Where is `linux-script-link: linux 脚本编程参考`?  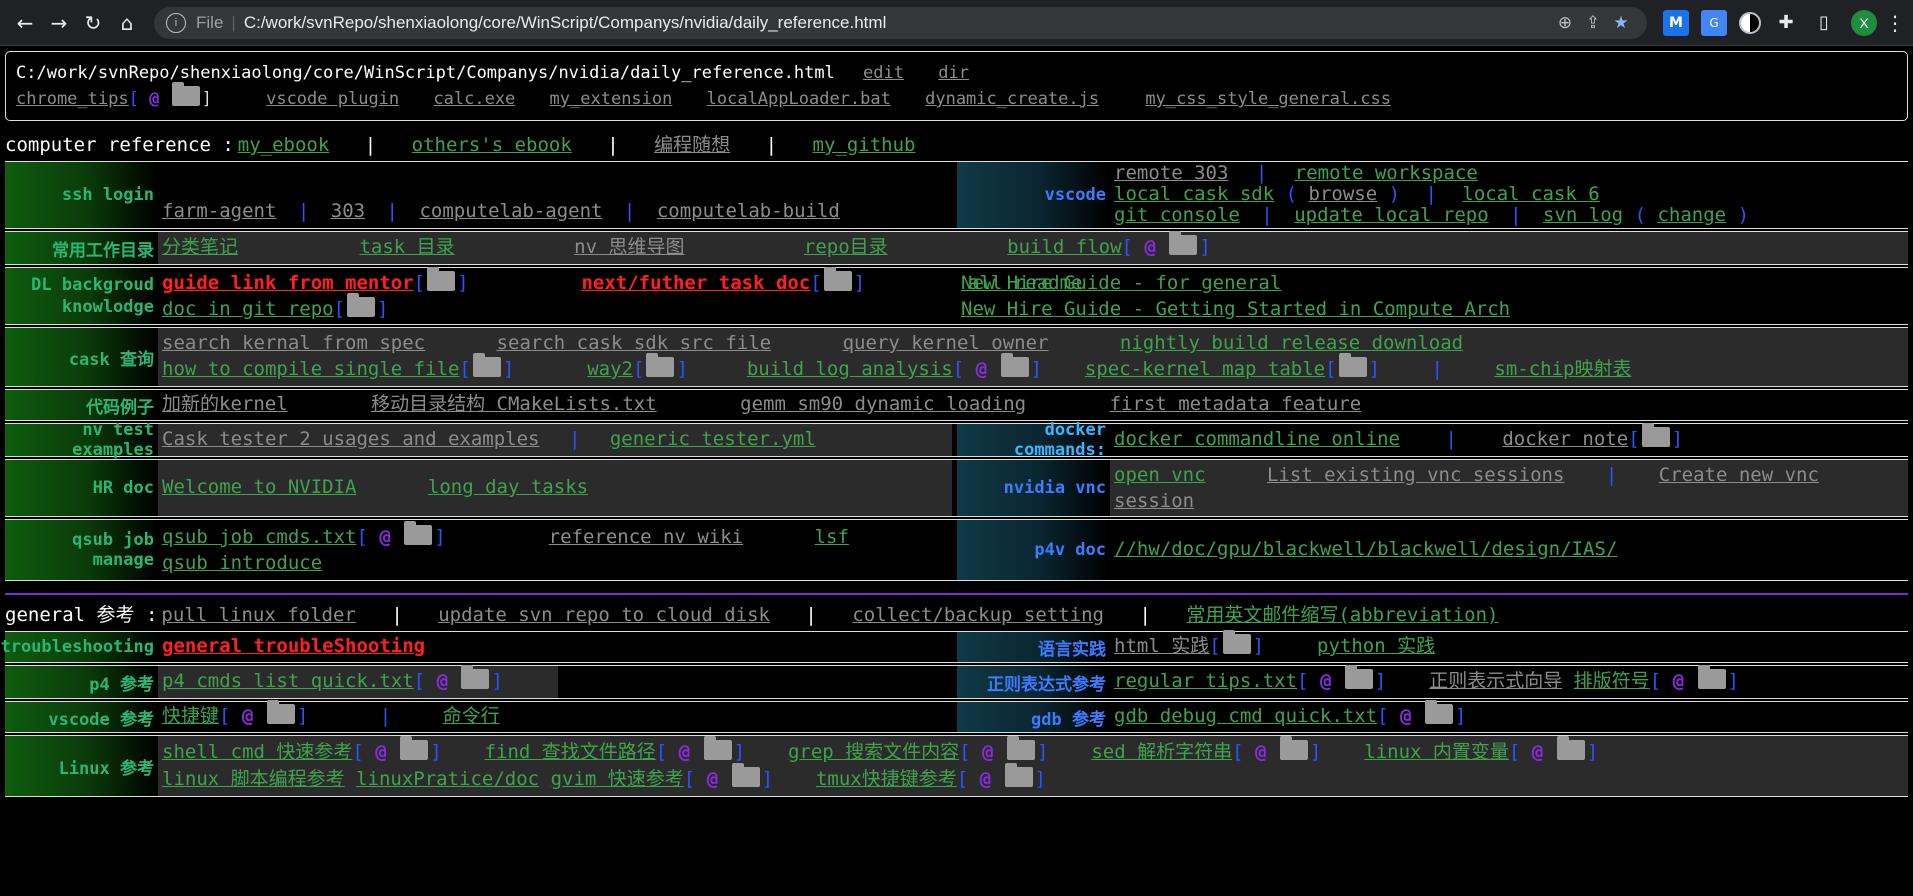 linux-script-link: linux 脚本编程参考 is located at coordinates (253, 779).